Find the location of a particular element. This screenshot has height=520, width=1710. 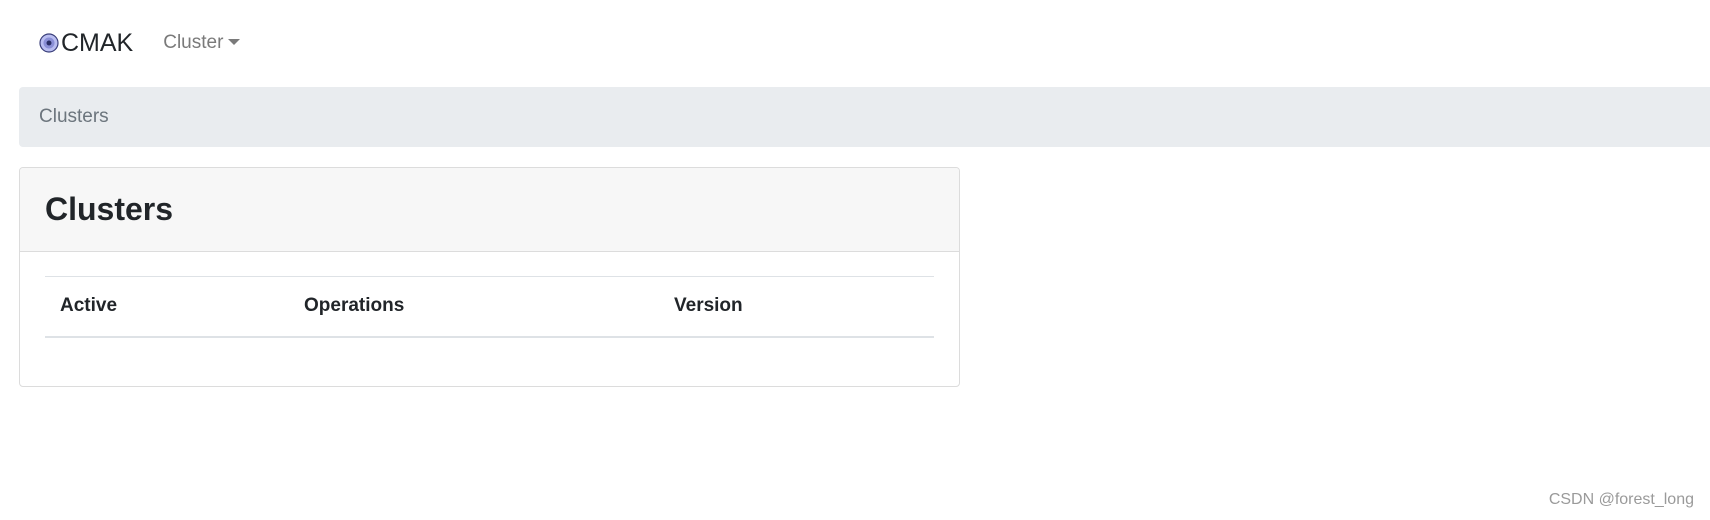

breadcrumb: Clusters is located at coordinates (864, 117).